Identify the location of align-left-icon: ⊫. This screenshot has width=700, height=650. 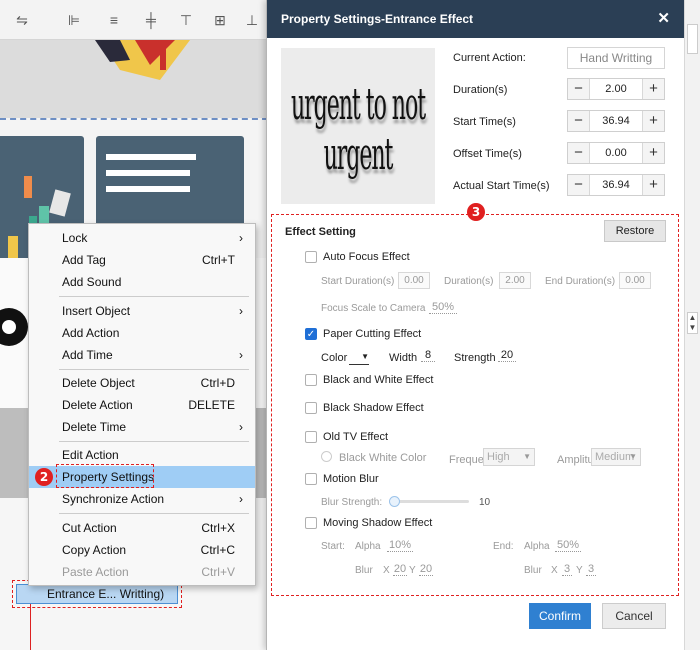
(74, 20).